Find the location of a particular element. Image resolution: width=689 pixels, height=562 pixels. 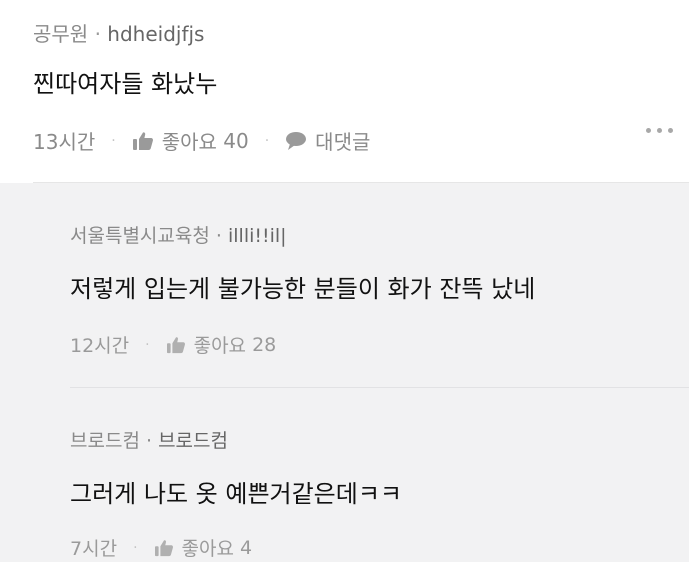

reply-label: 대댓글 is located at coordinates (343, 142).